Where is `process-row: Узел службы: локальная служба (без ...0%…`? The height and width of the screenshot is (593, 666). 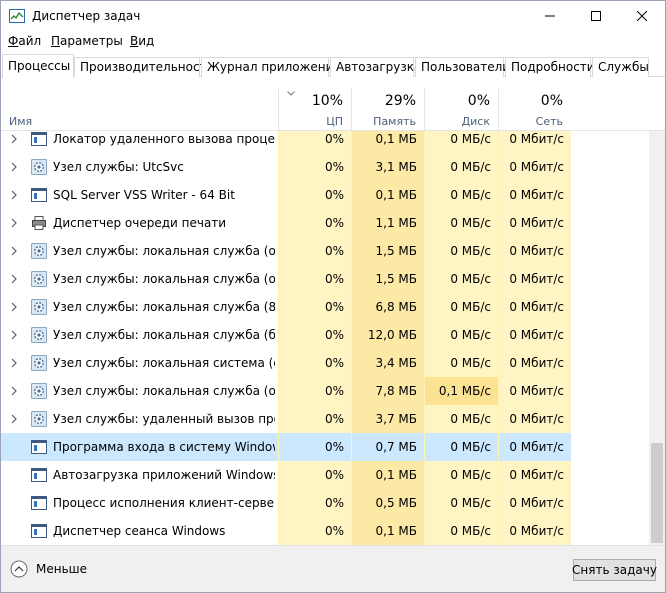 process-row: Узел службы: локальная служба (без ...0%… is located at coordinates (325, 335).